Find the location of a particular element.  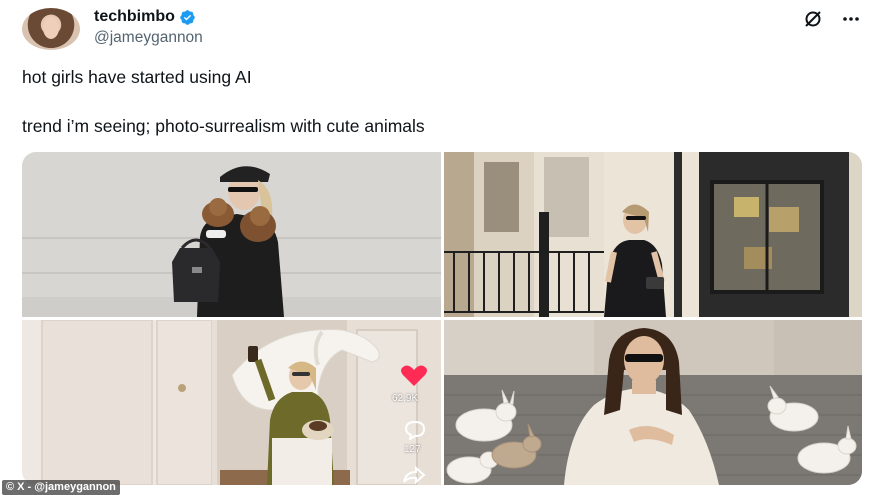

tweet-text-line-1: hot girls have started using AI is located at coordinates (137, 77).